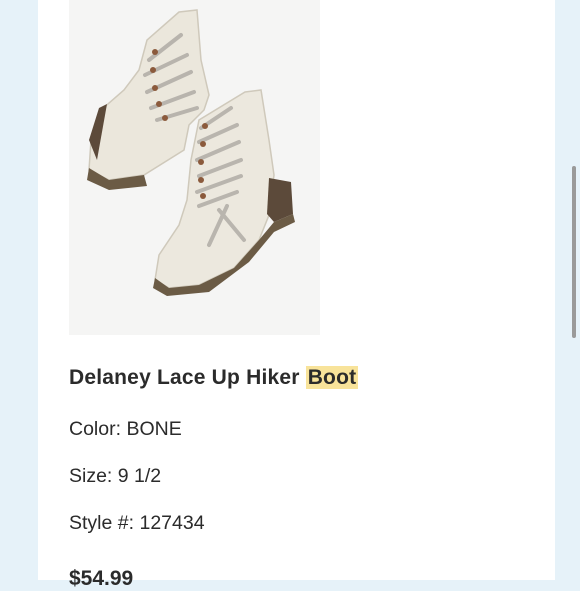 The height and width of the screenshot is (591, 580). Describe the element at coordinates (172, 523) in the screenshot. I see `style-value: 127434` at that location.